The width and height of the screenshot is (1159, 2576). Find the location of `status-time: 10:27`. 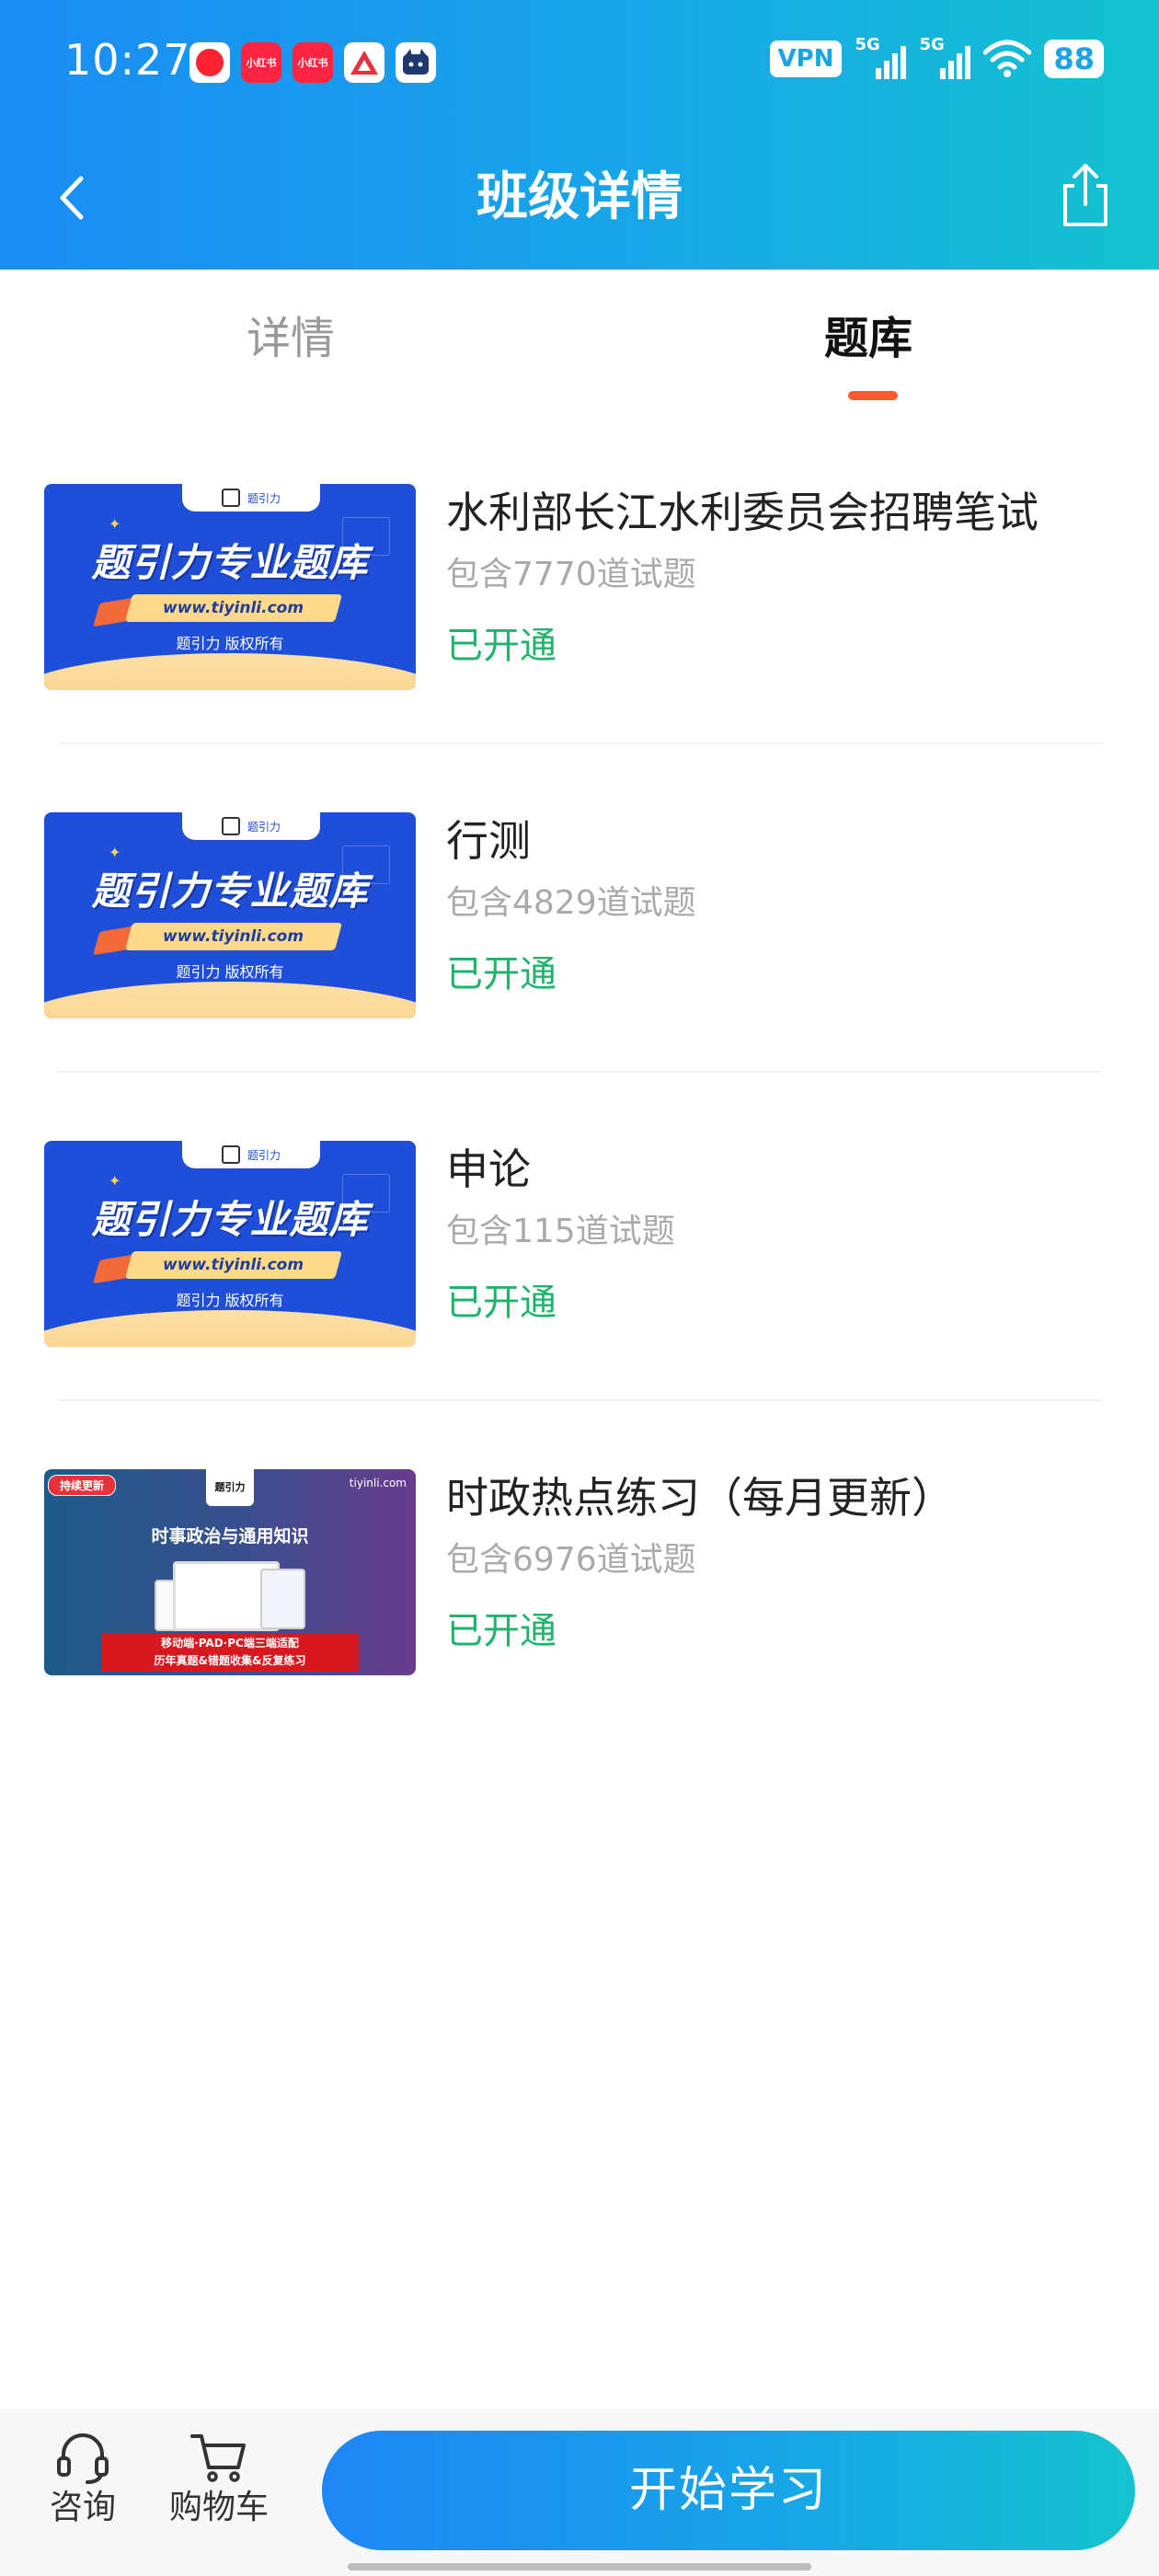

status-time: 10:27 is located at coordinates (127, 60).